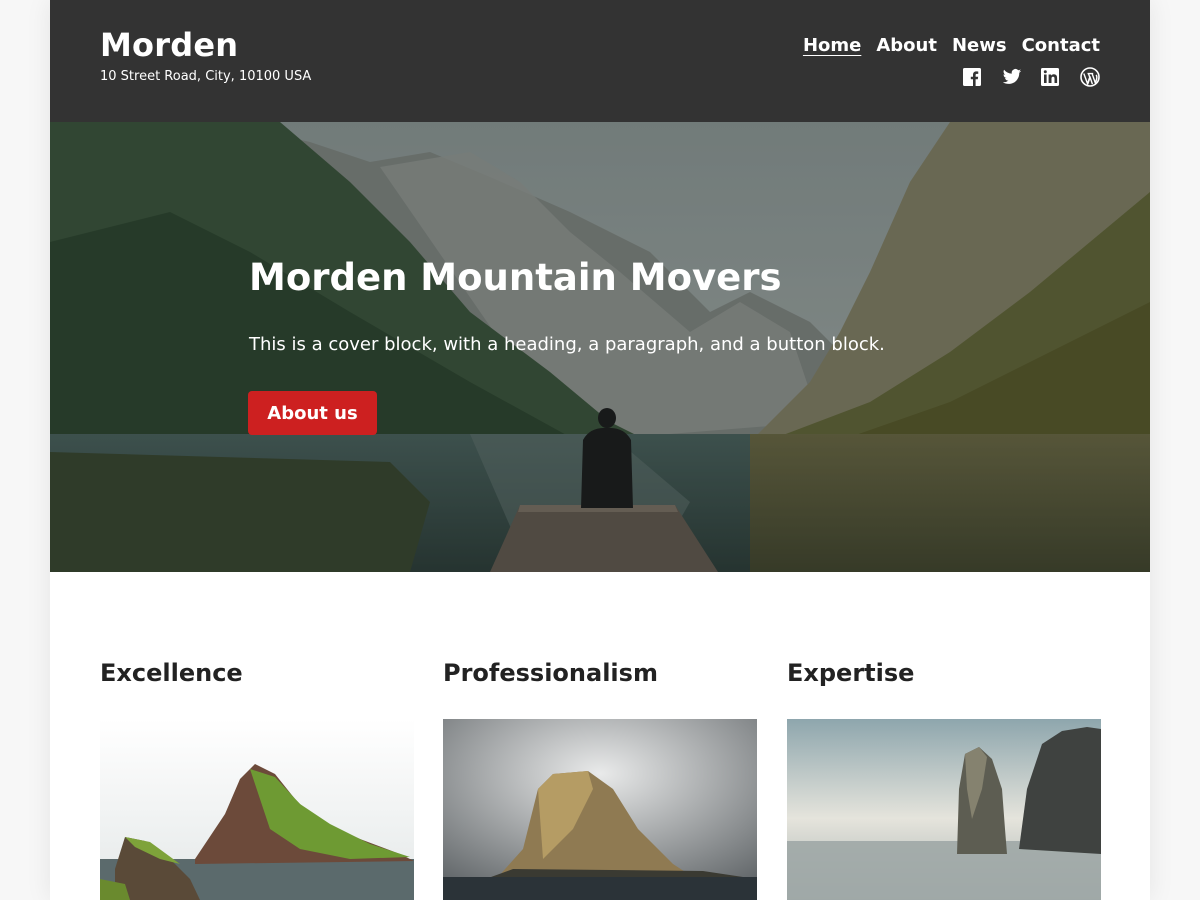 The width and height of the screenshot is (1200, 900). I want to click on nav-item-home: Home, so click(832, 45).